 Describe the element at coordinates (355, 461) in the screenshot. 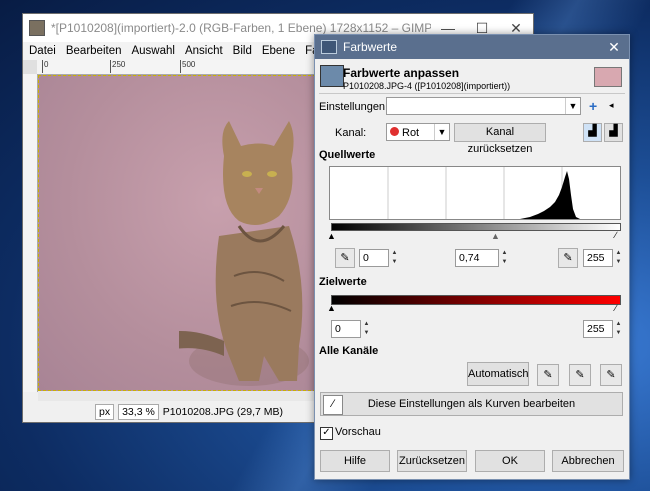

I see `help-button: Hilfe` at that location.